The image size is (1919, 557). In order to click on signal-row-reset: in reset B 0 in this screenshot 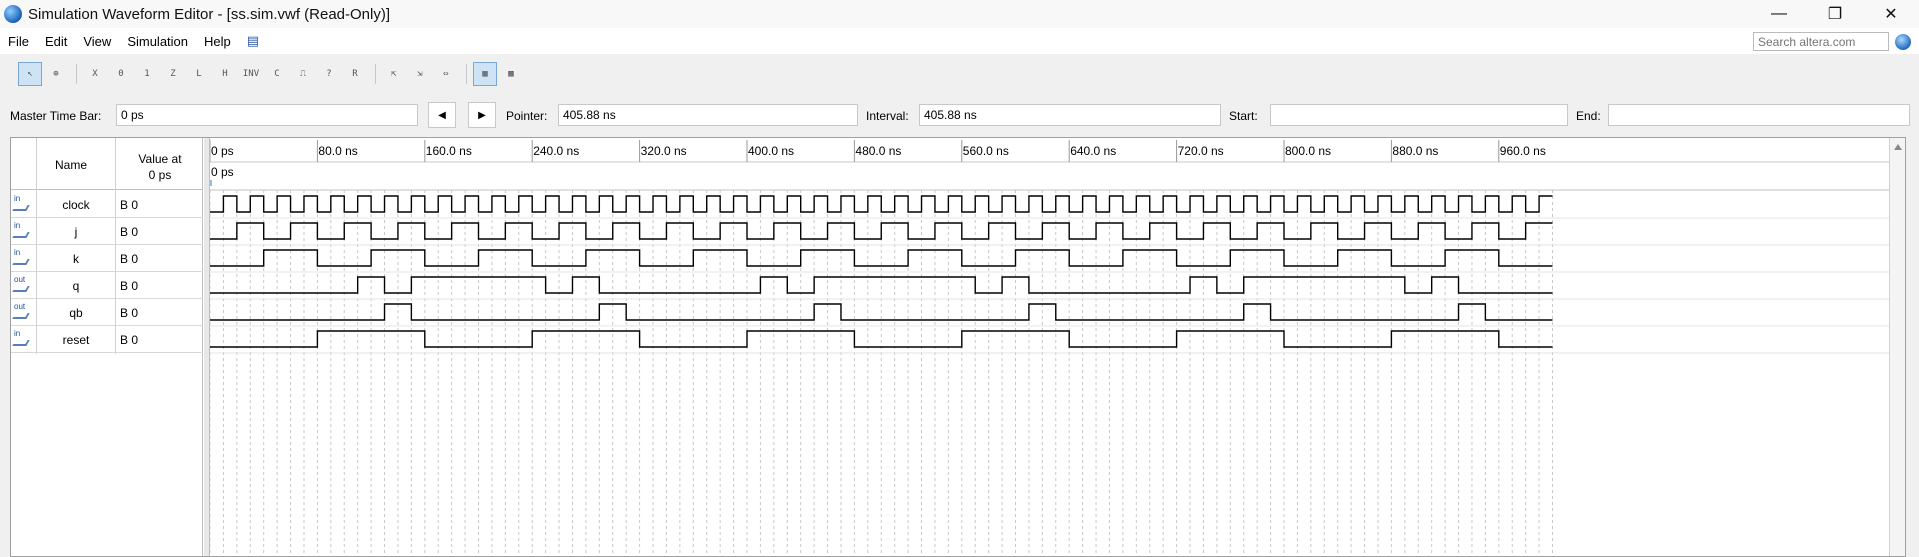, I will do `click(107, 339)`.